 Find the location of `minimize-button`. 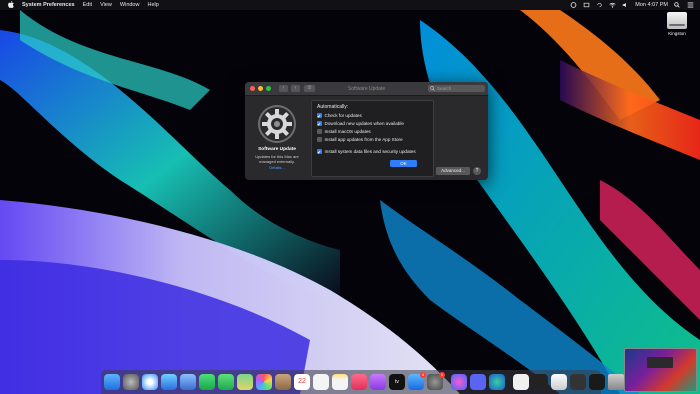

minimize-button is located at coordinates (260, 88).